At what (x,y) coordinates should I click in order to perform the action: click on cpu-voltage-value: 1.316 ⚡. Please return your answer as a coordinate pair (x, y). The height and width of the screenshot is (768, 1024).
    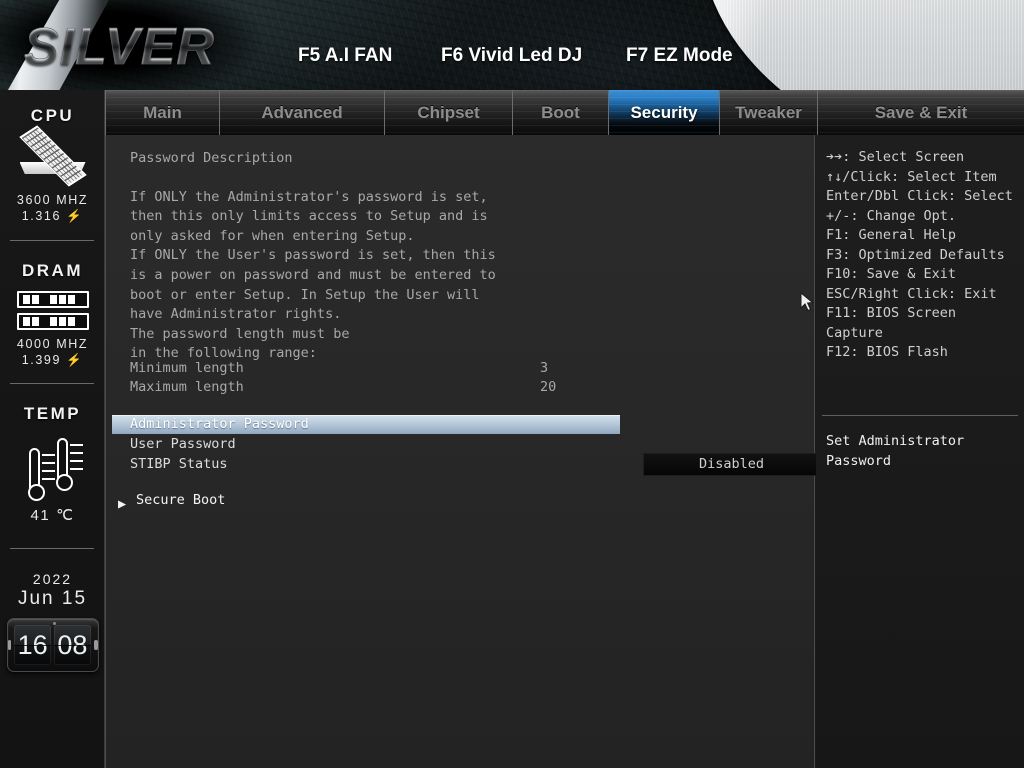
    Looking at the image, I should click on (52, 216).